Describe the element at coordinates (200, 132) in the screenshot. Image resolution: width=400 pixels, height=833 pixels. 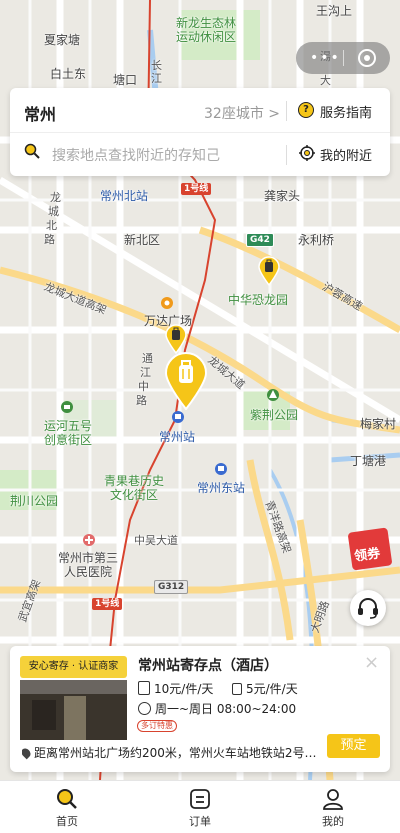
I see `search-card: 常州 32座城市 > ? 服务指南 搜索地点查找附近的存知己 我的附近` at that location.